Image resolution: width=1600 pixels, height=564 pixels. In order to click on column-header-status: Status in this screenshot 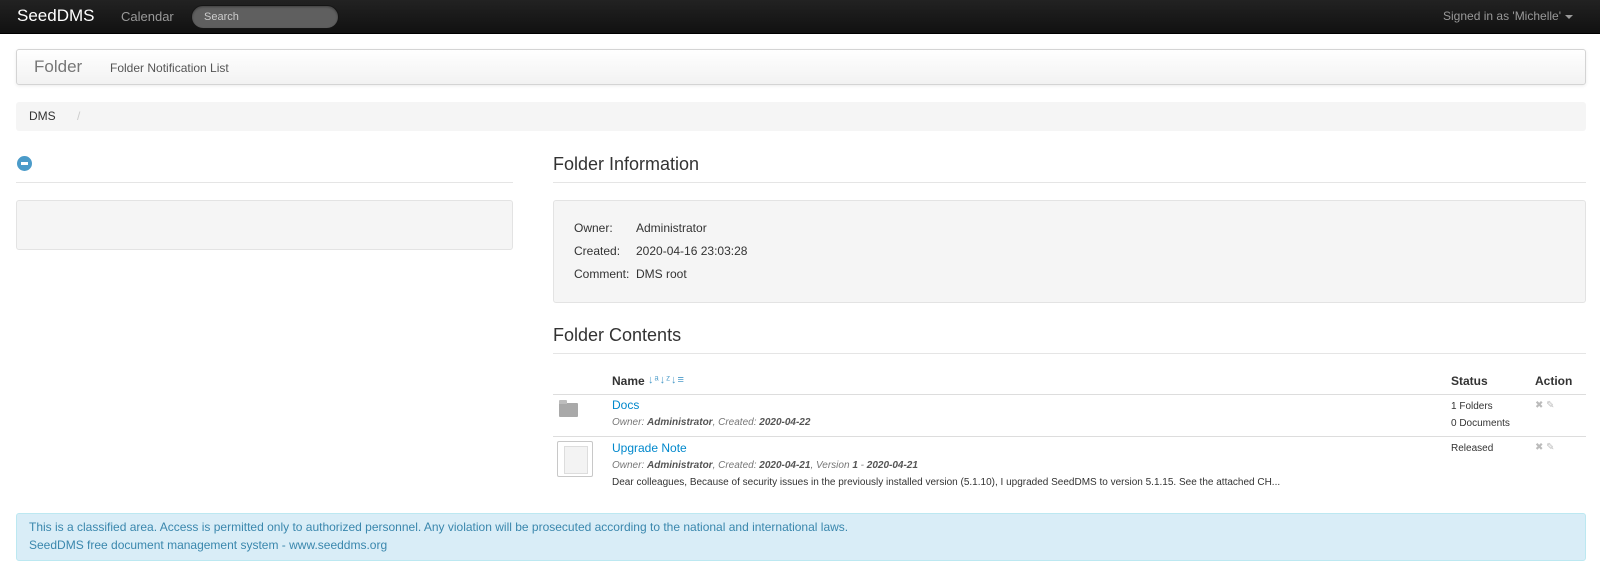, I will do `click(1469, 381)`.